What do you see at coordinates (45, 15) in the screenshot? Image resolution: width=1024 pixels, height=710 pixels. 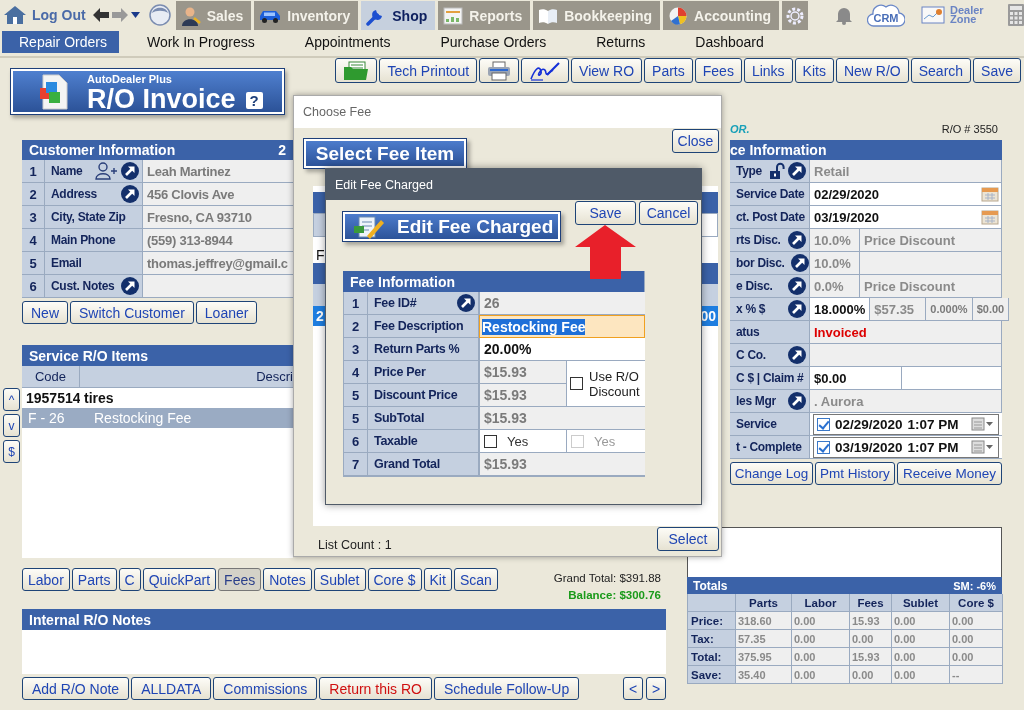 I see `logout-link: Log Out` at bounding box center [45, 15].